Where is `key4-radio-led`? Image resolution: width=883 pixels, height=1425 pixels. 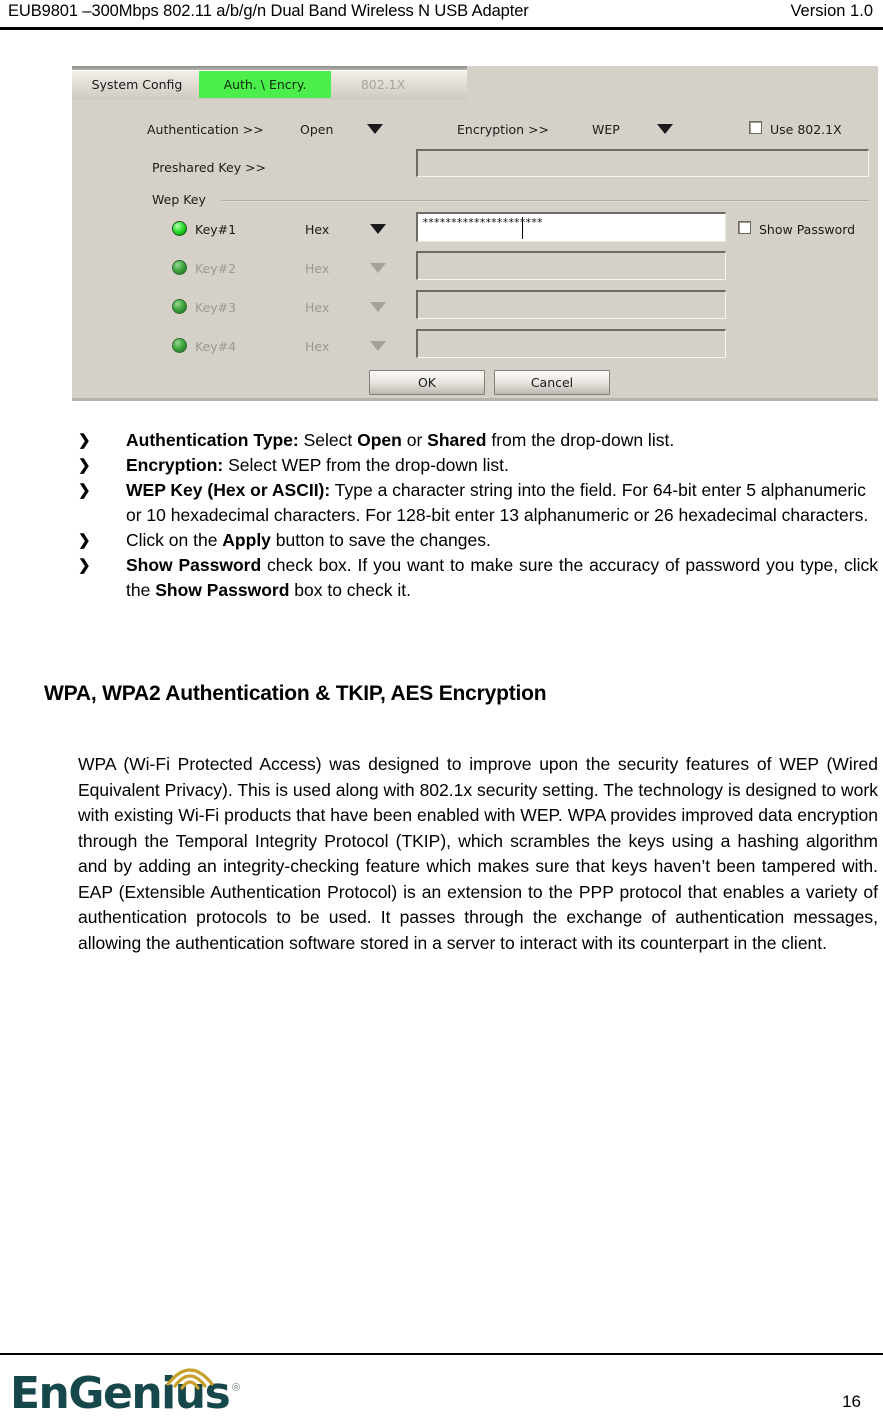 key4-radio-led is located at coordinates (179, 345).